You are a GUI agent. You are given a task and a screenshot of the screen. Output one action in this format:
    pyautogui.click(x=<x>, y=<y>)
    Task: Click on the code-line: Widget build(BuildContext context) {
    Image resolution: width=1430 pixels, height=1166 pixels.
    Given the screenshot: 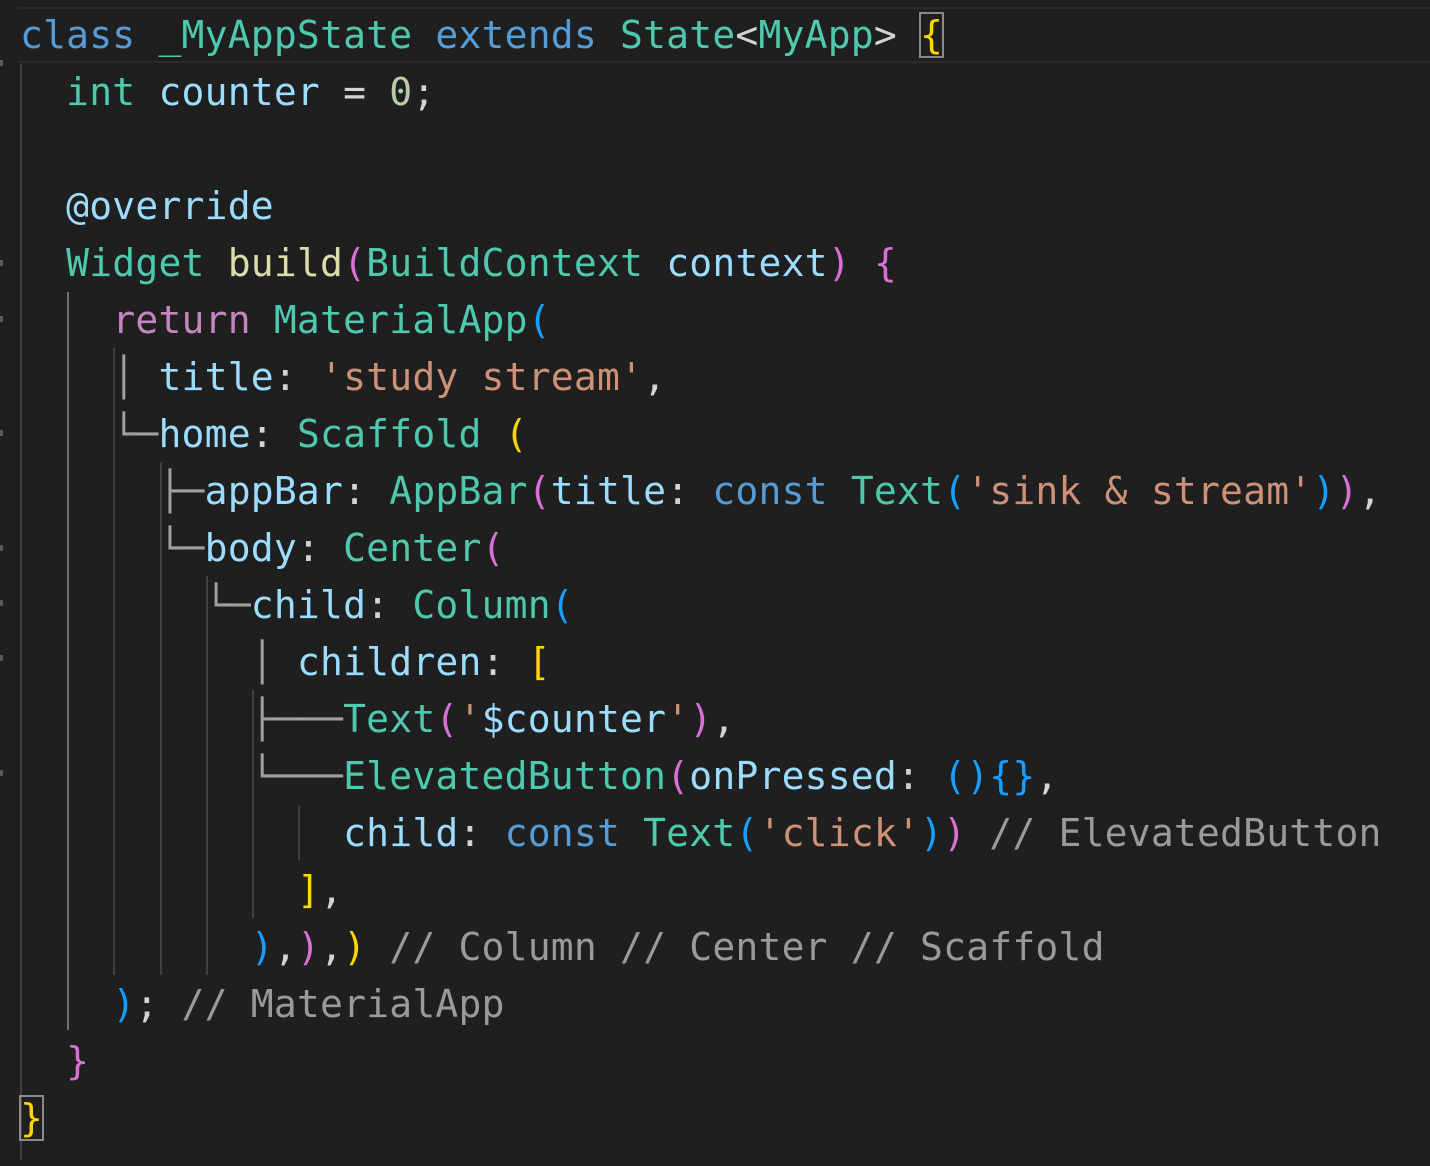 What is the action you would take?
    pyautogui.click(x=458, y=263)
    